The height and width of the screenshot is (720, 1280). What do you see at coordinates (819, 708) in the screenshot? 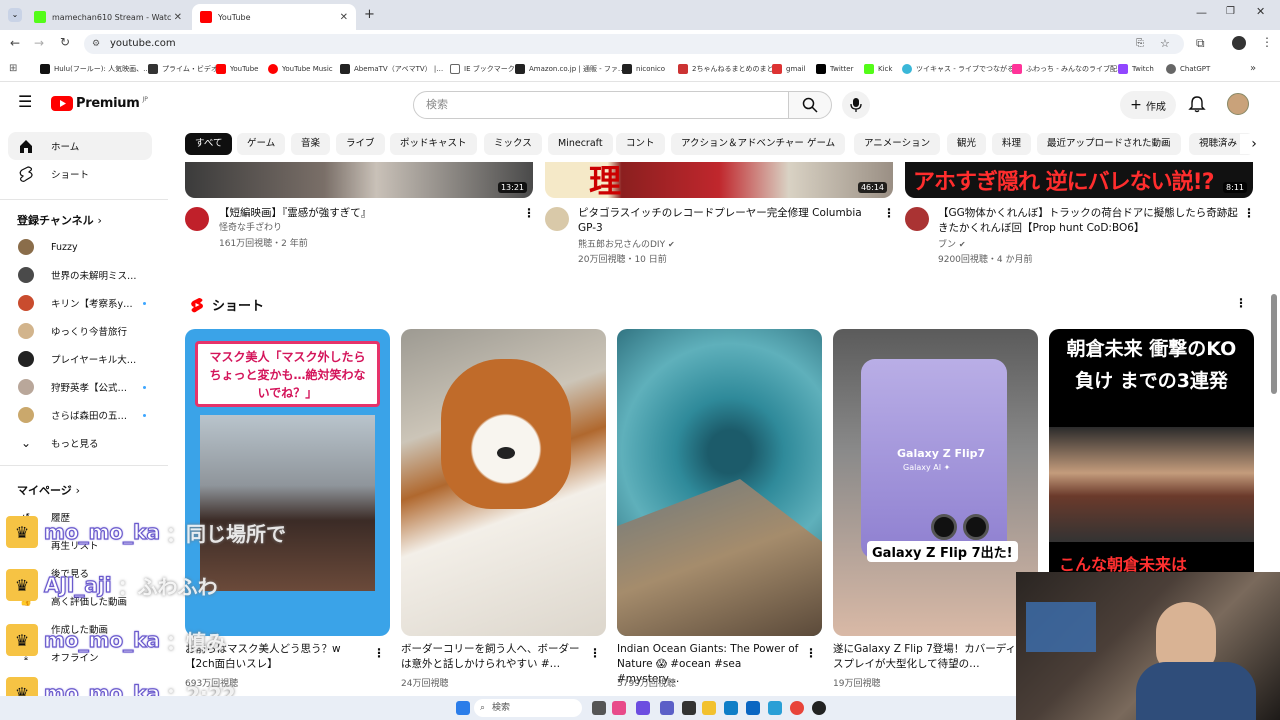
I see `obs-icon` at bounding box center [819, 708].